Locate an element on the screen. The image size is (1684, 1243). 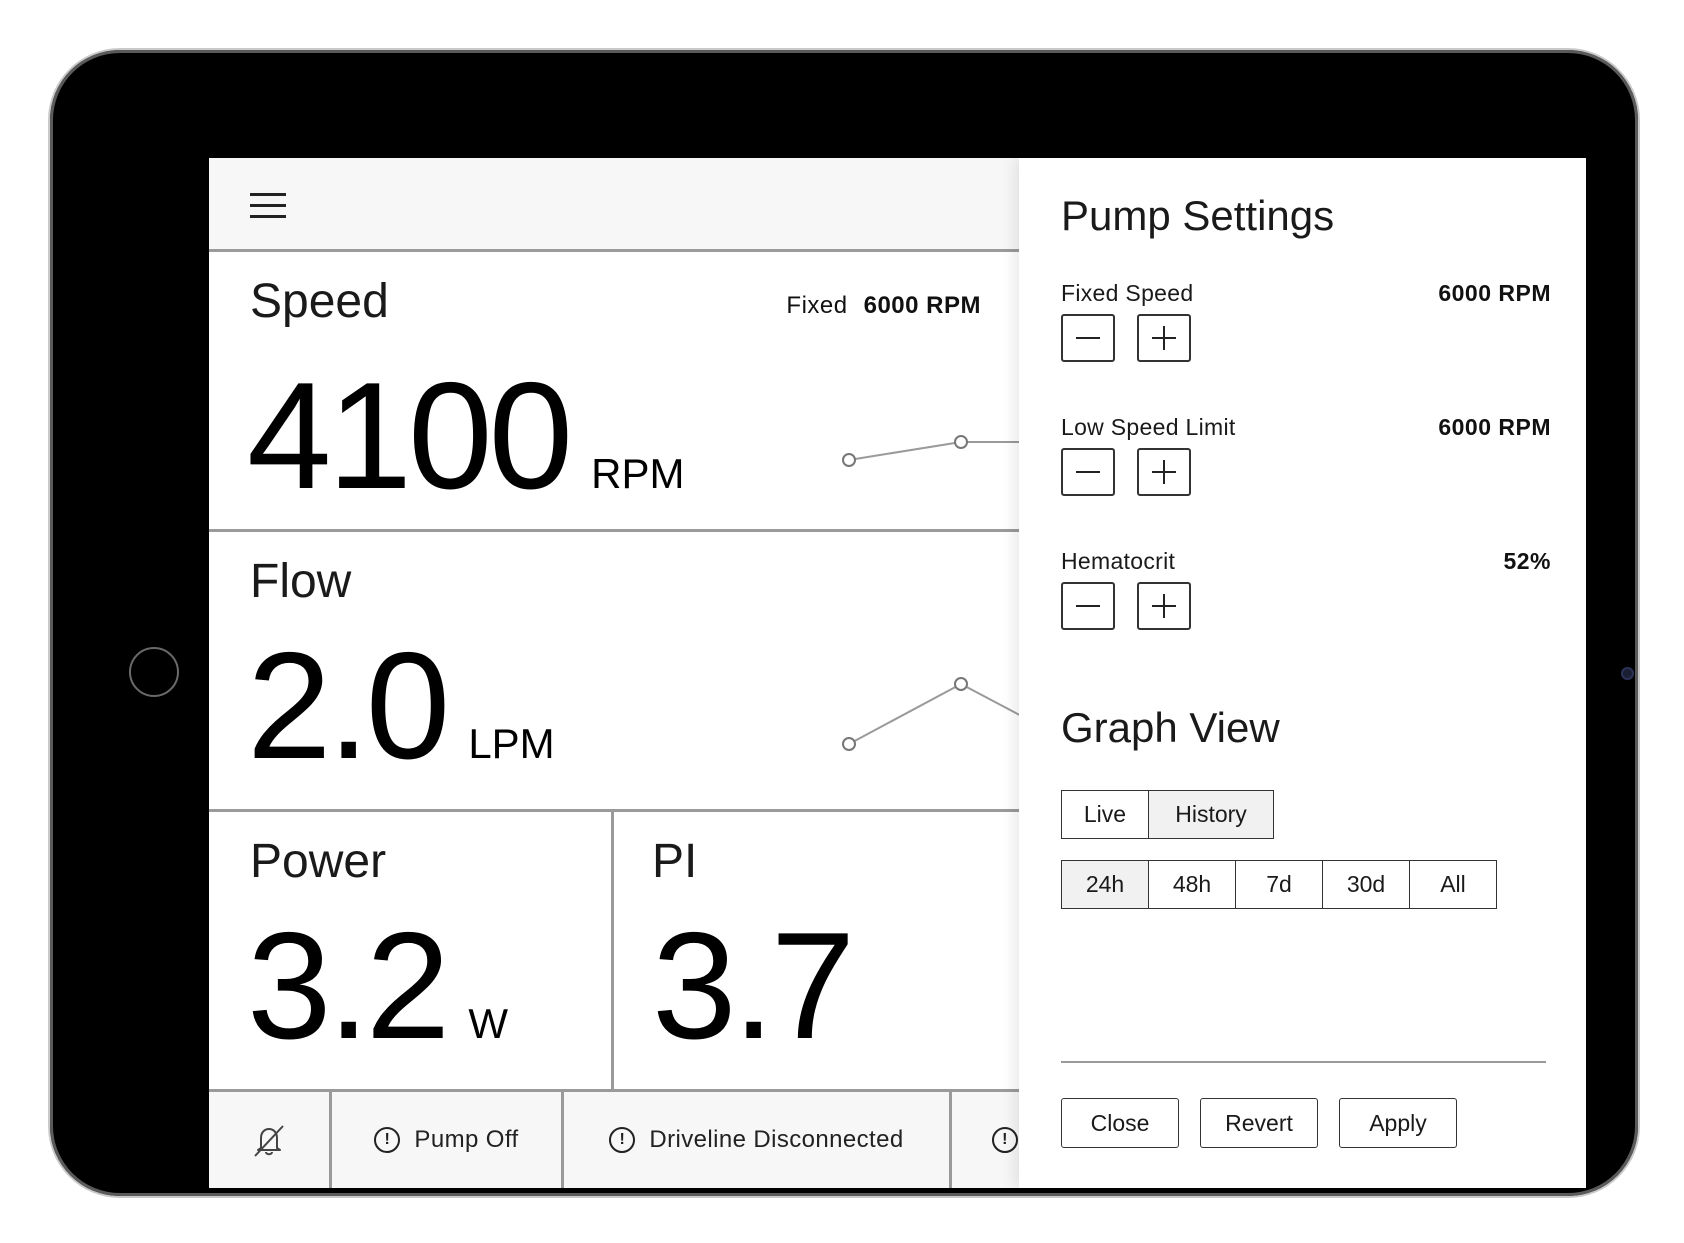
setting-low-speed-limit: Low Speed Limit 6000 RPM is located at coordinates (1306, 459).